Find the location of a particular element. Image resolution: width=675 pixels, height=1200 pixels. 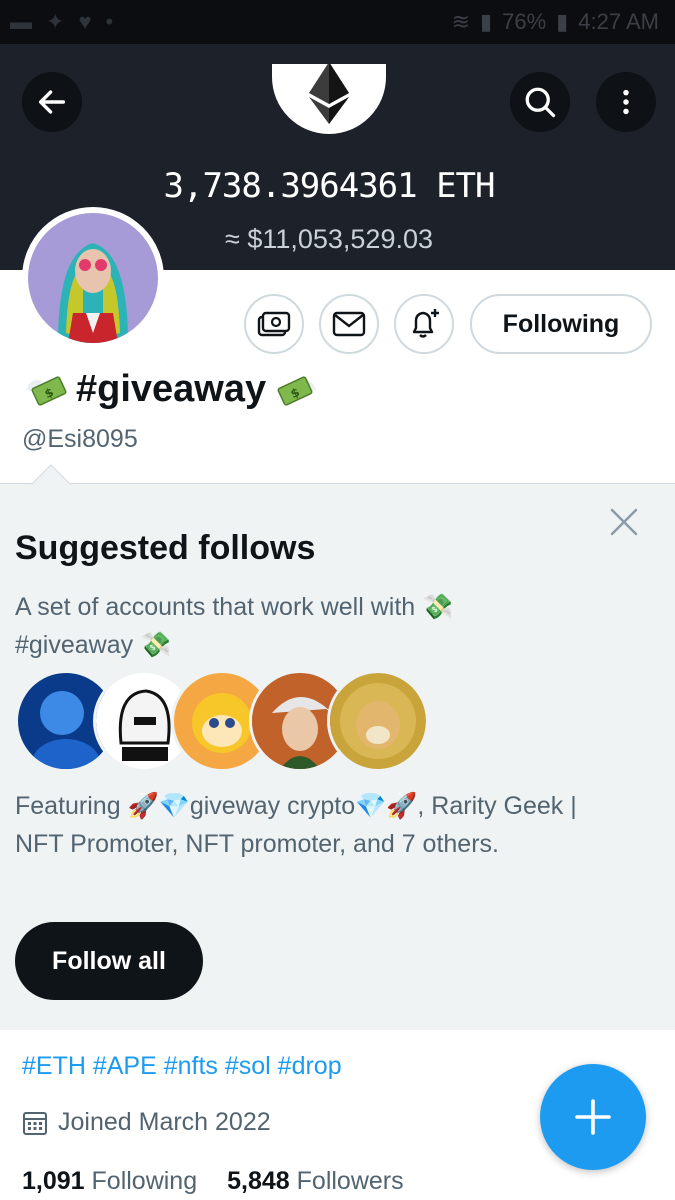

bio-hashtags: #ETH #APE #nfts #sol #drop is located at coordinates (182, 1066).